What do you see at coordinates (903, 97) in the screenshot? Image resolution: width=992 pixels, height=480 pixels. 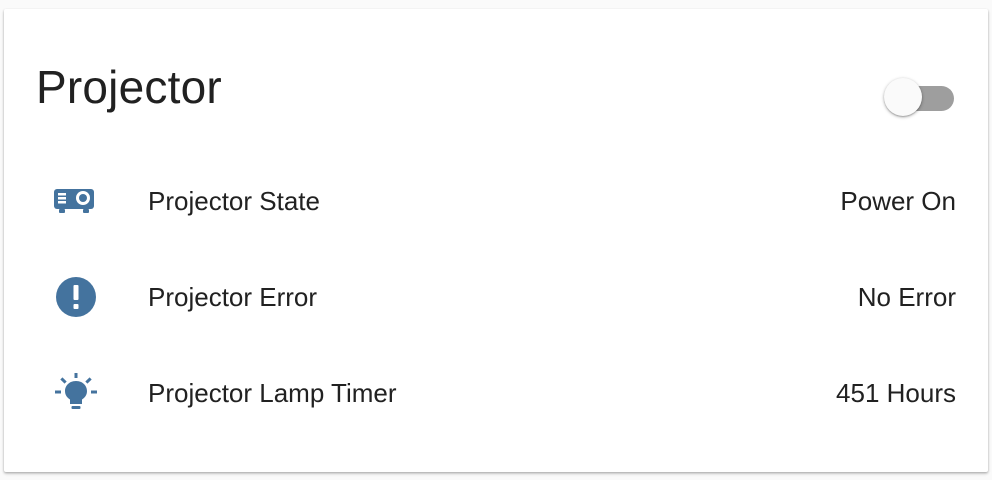 I see `toggle-knob` at bounding box center [903, 97].